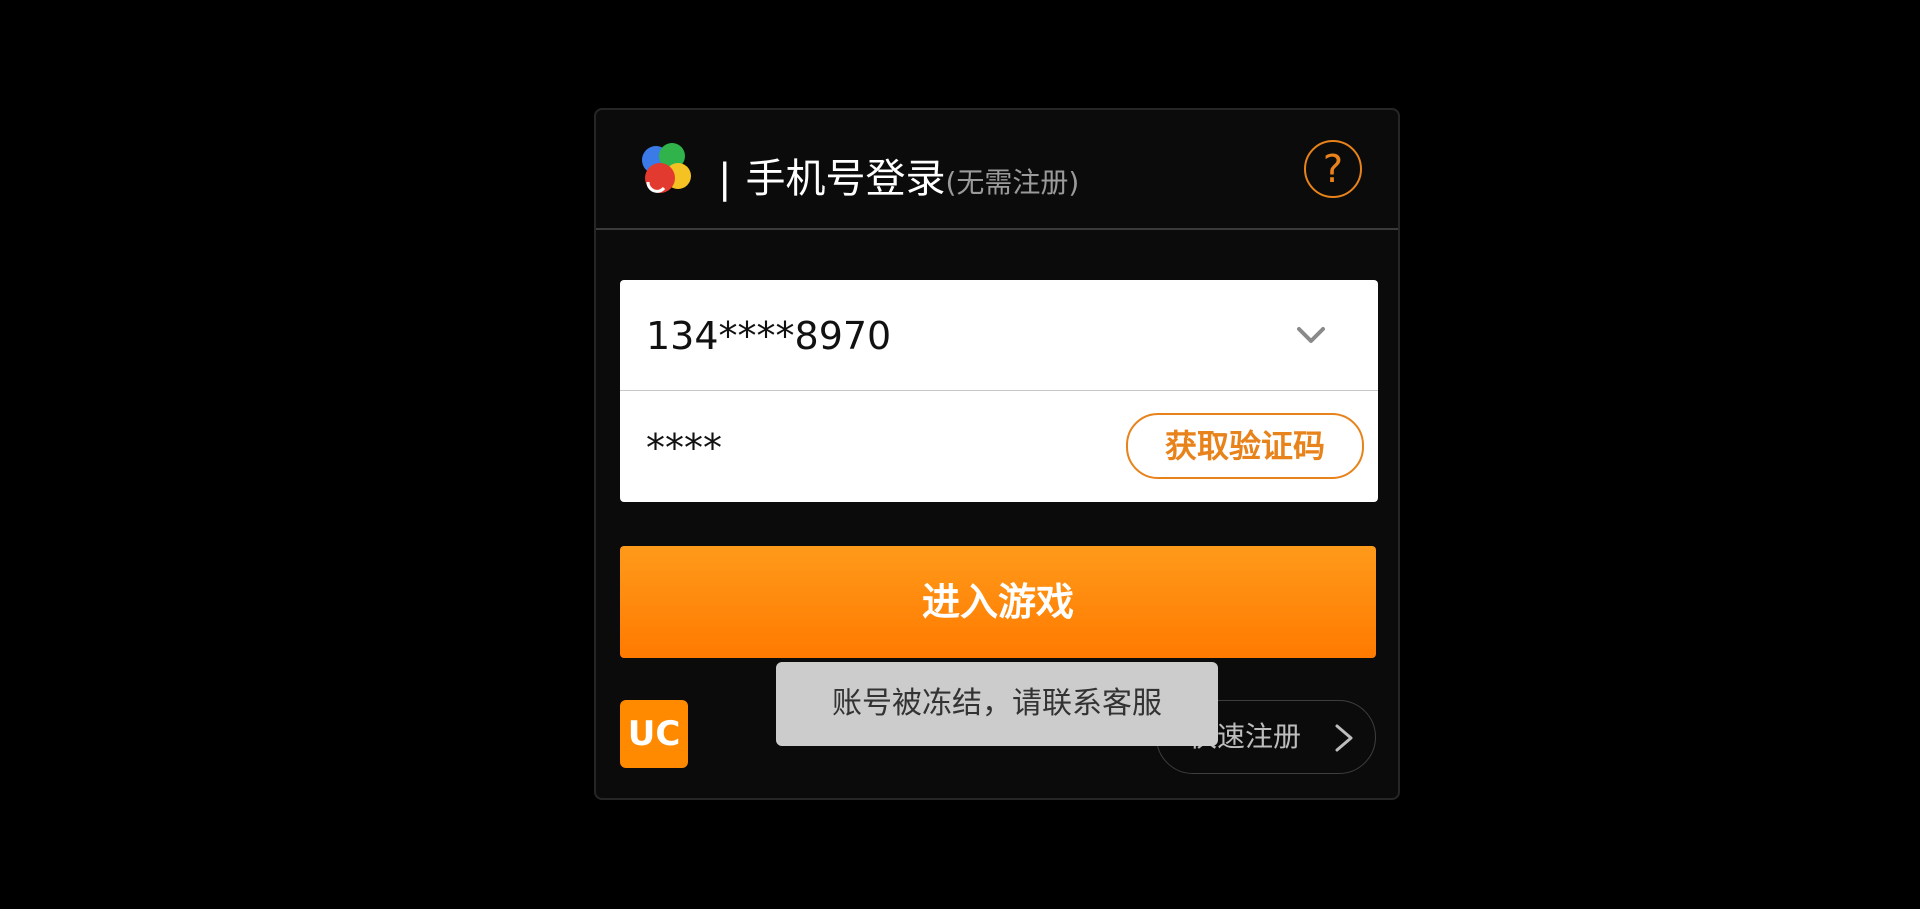  Describe the element at coordinates (997, 704) in the screenshot. I see `toast-message: 账号被冻结，请联系客服` at that location.